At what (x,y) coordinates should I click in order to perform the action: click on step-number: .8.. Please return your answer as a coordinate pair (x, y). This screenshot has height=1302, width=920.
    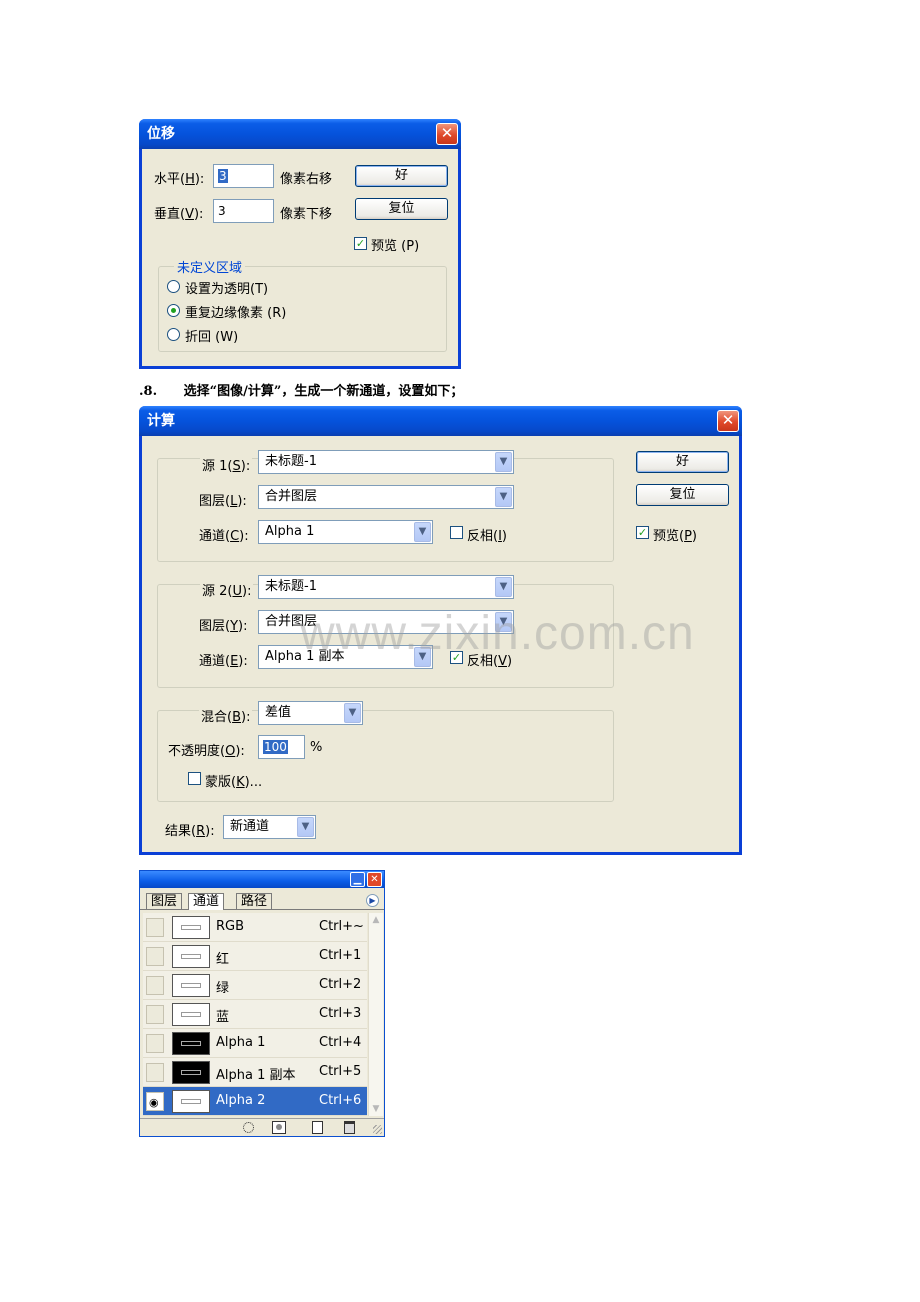
    Looking at the image, I should click on (148, 391).